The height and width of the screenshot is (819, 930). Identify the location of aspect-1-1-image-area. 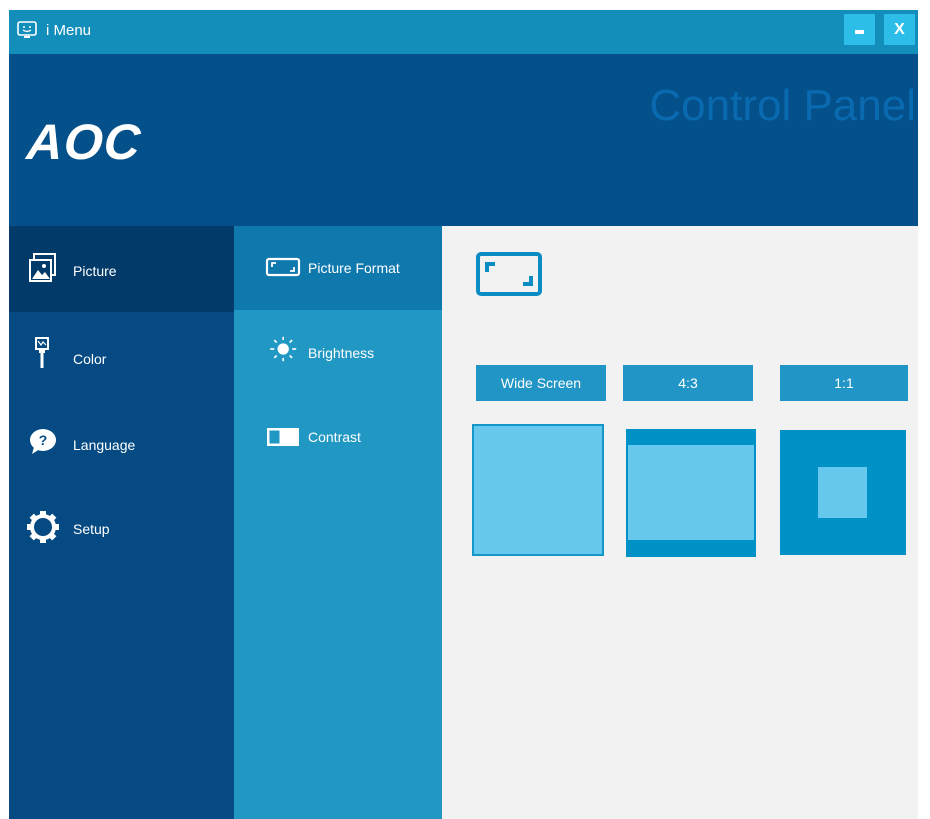
(842, 492).